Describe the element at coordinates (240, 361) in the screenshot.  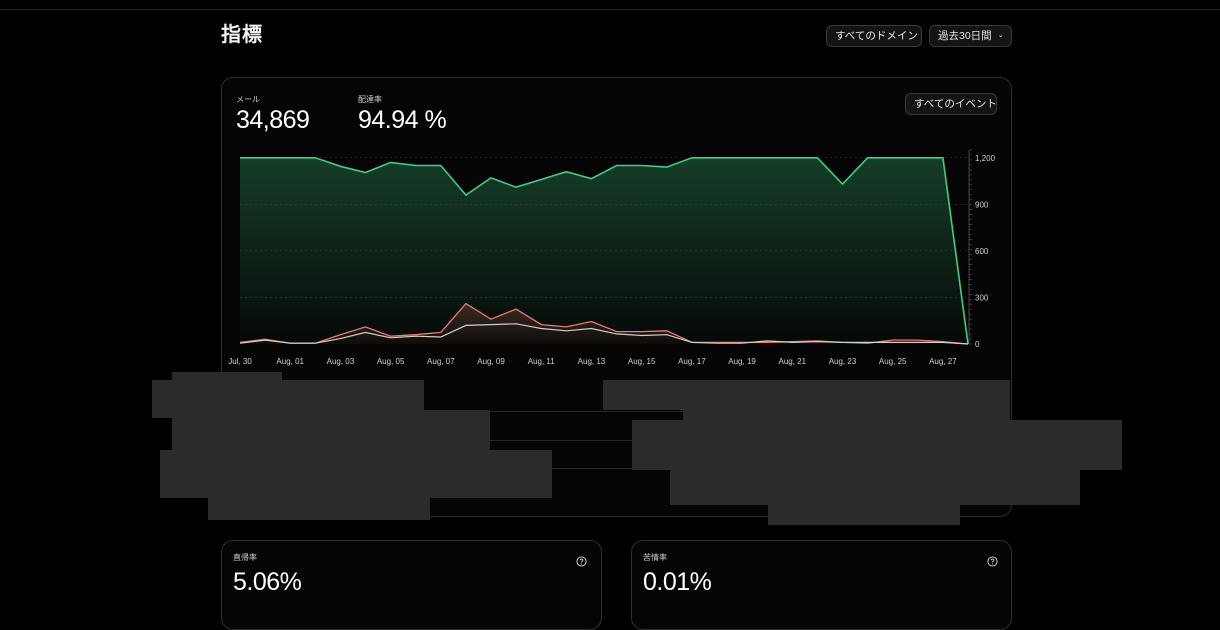
I see `x-tick-label: Jul, 30` at that location.